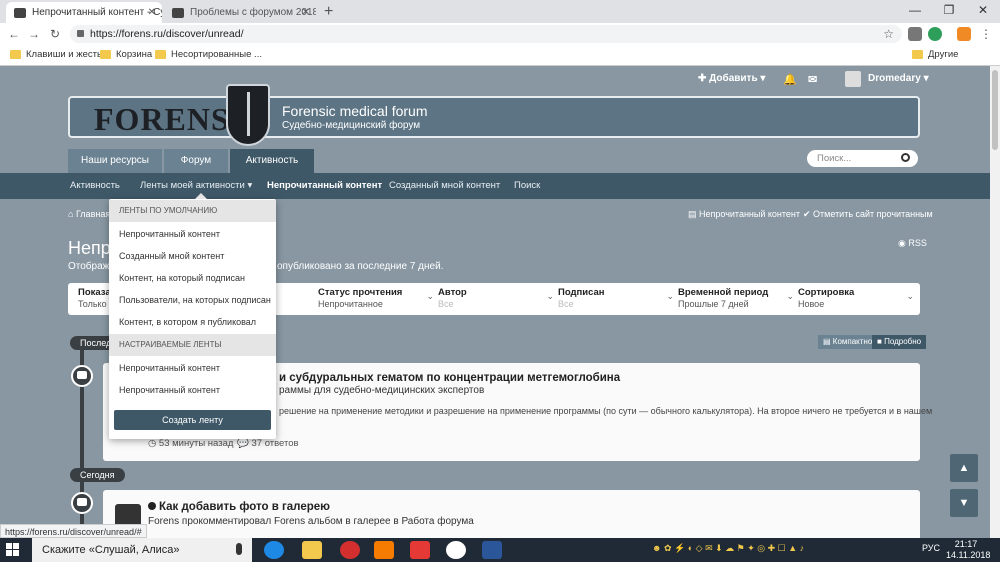  I want to click on yandex-icon, so click(420, 550).